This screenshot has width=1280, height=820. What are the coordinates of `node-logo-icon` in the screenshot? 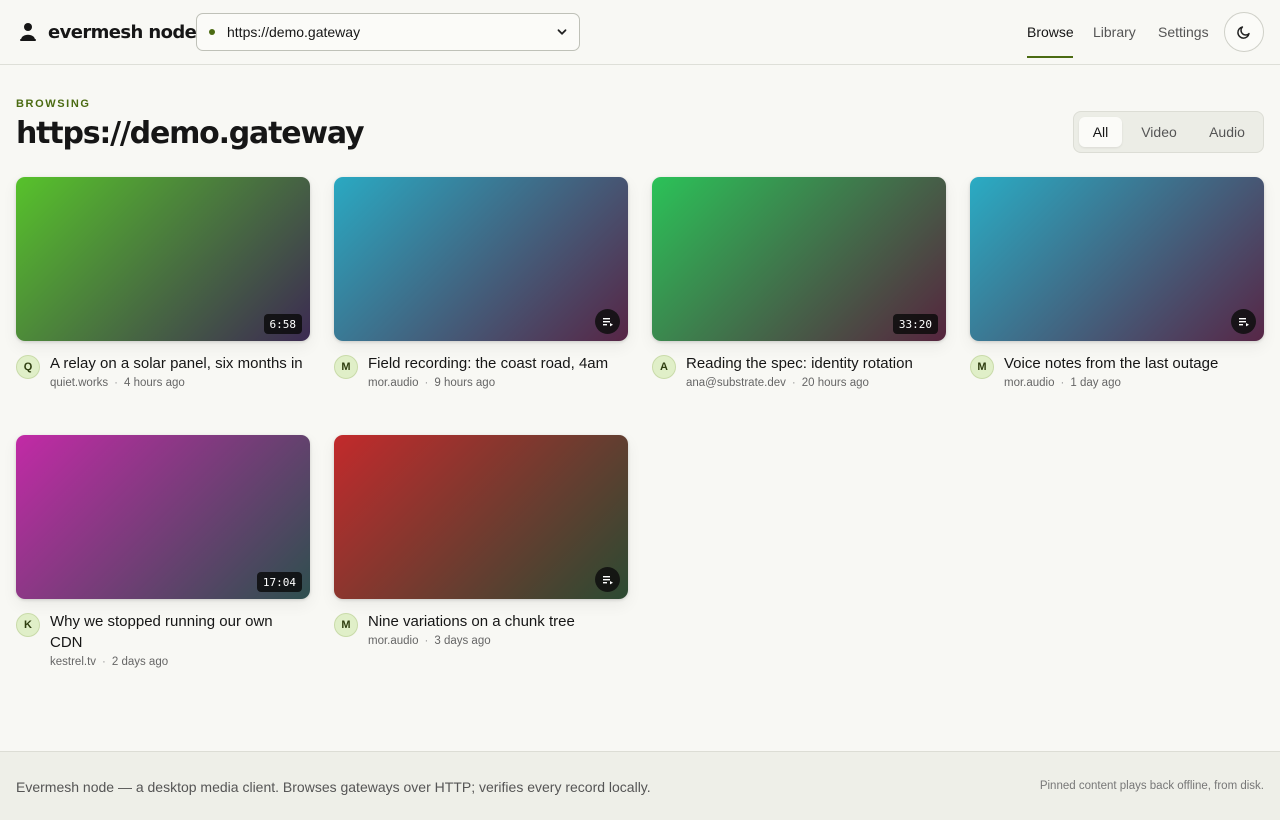 It's located at (28, 32).